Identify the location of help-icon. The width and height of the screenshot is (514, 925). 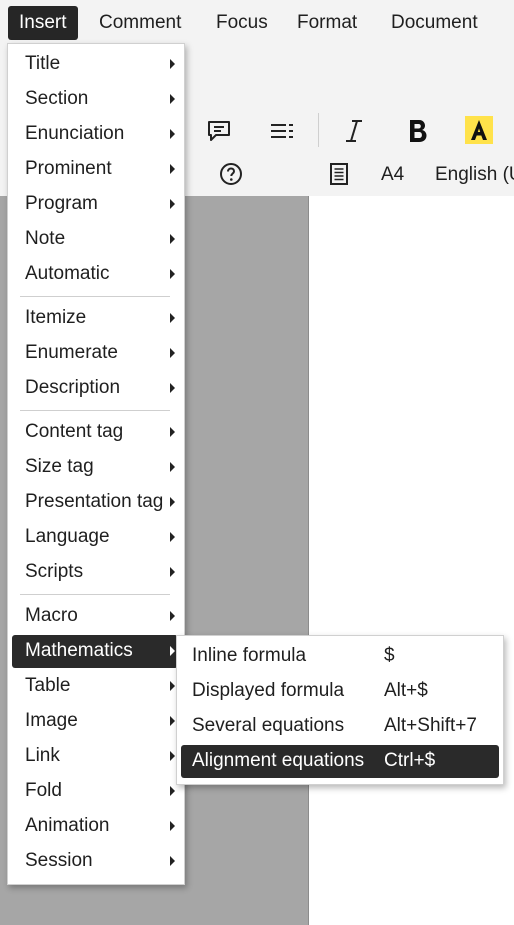
(231, 174).